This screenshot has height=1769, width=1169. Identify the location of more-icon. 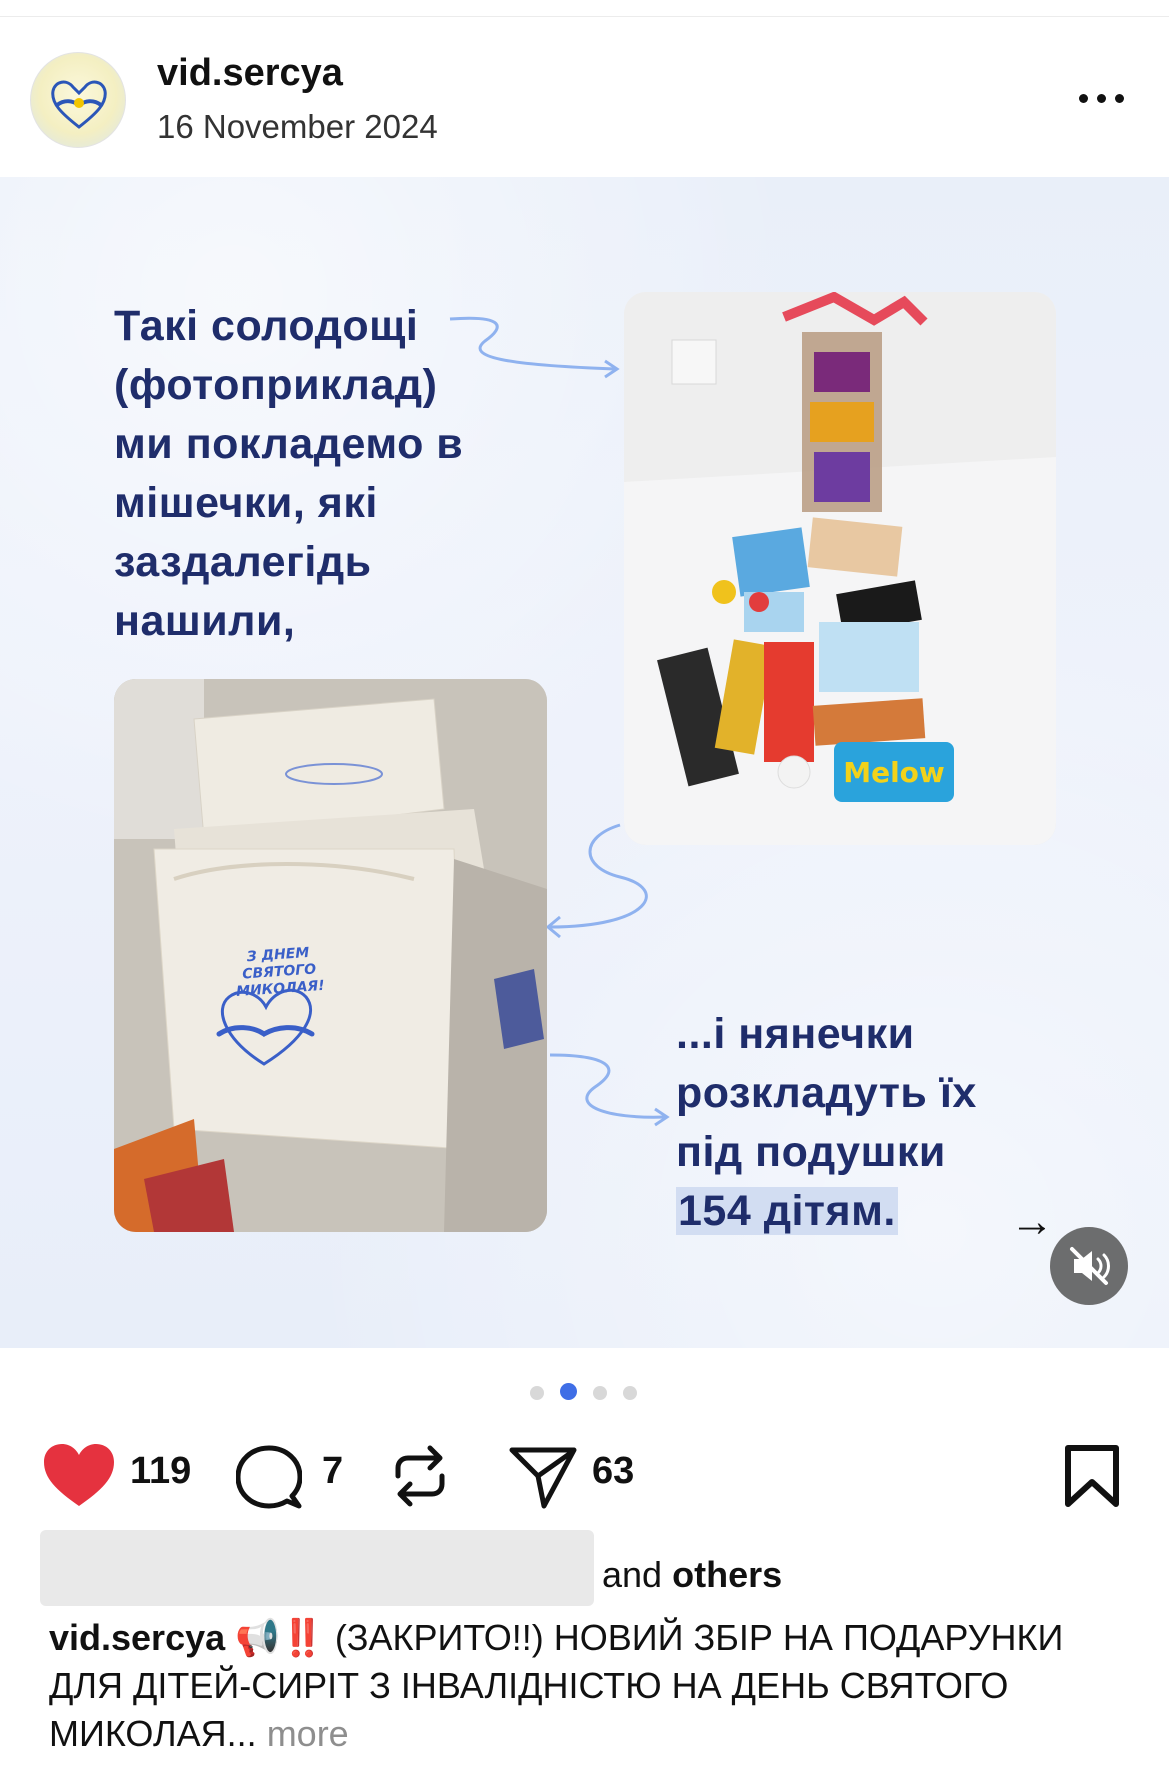
(1103, 98).